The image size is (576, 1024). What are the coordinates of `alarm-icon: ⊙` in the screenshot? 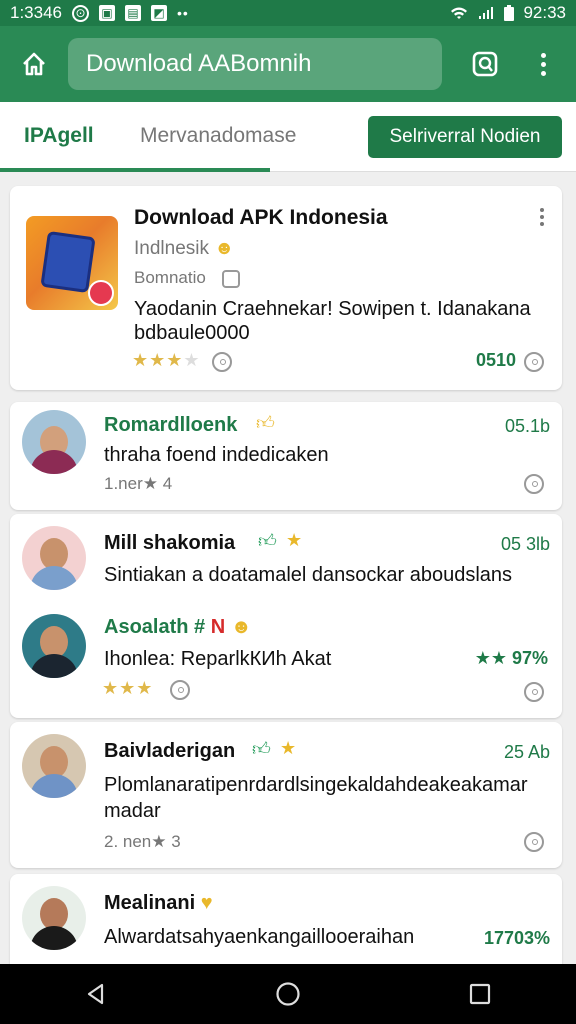 It's located at (80, 13).